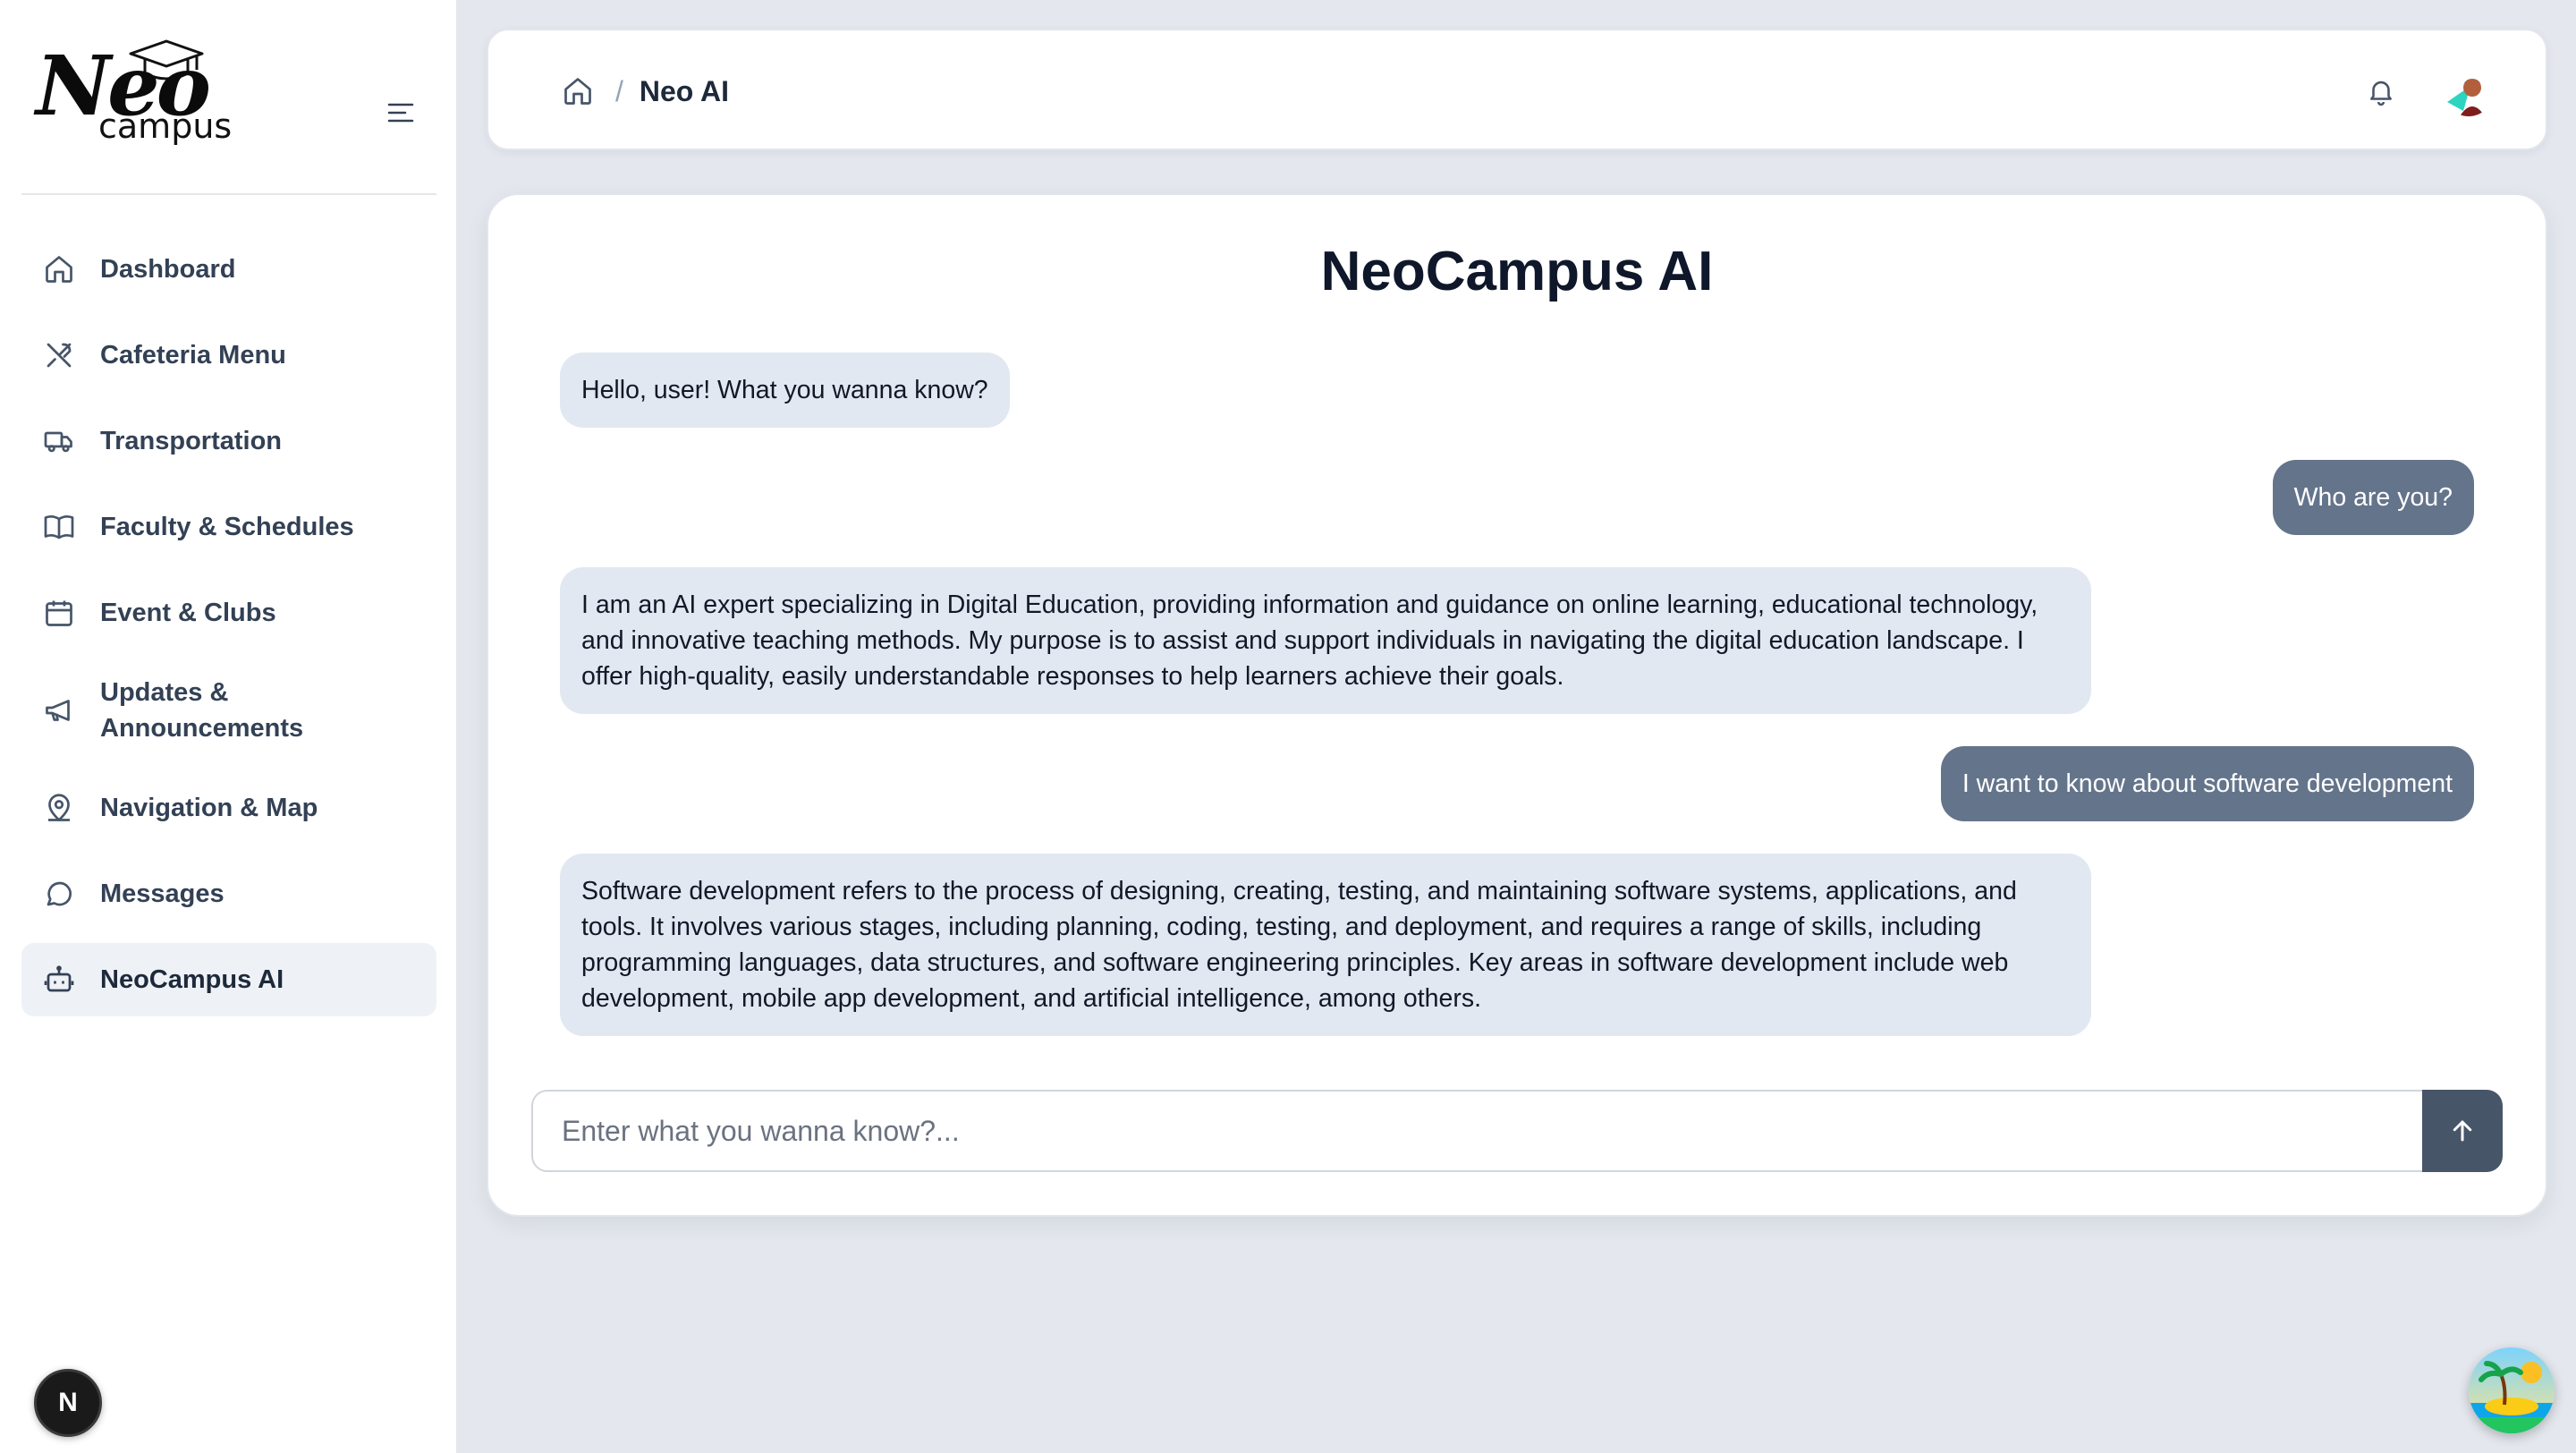  I want to click on menu-toggle-button, so click(401, 113).